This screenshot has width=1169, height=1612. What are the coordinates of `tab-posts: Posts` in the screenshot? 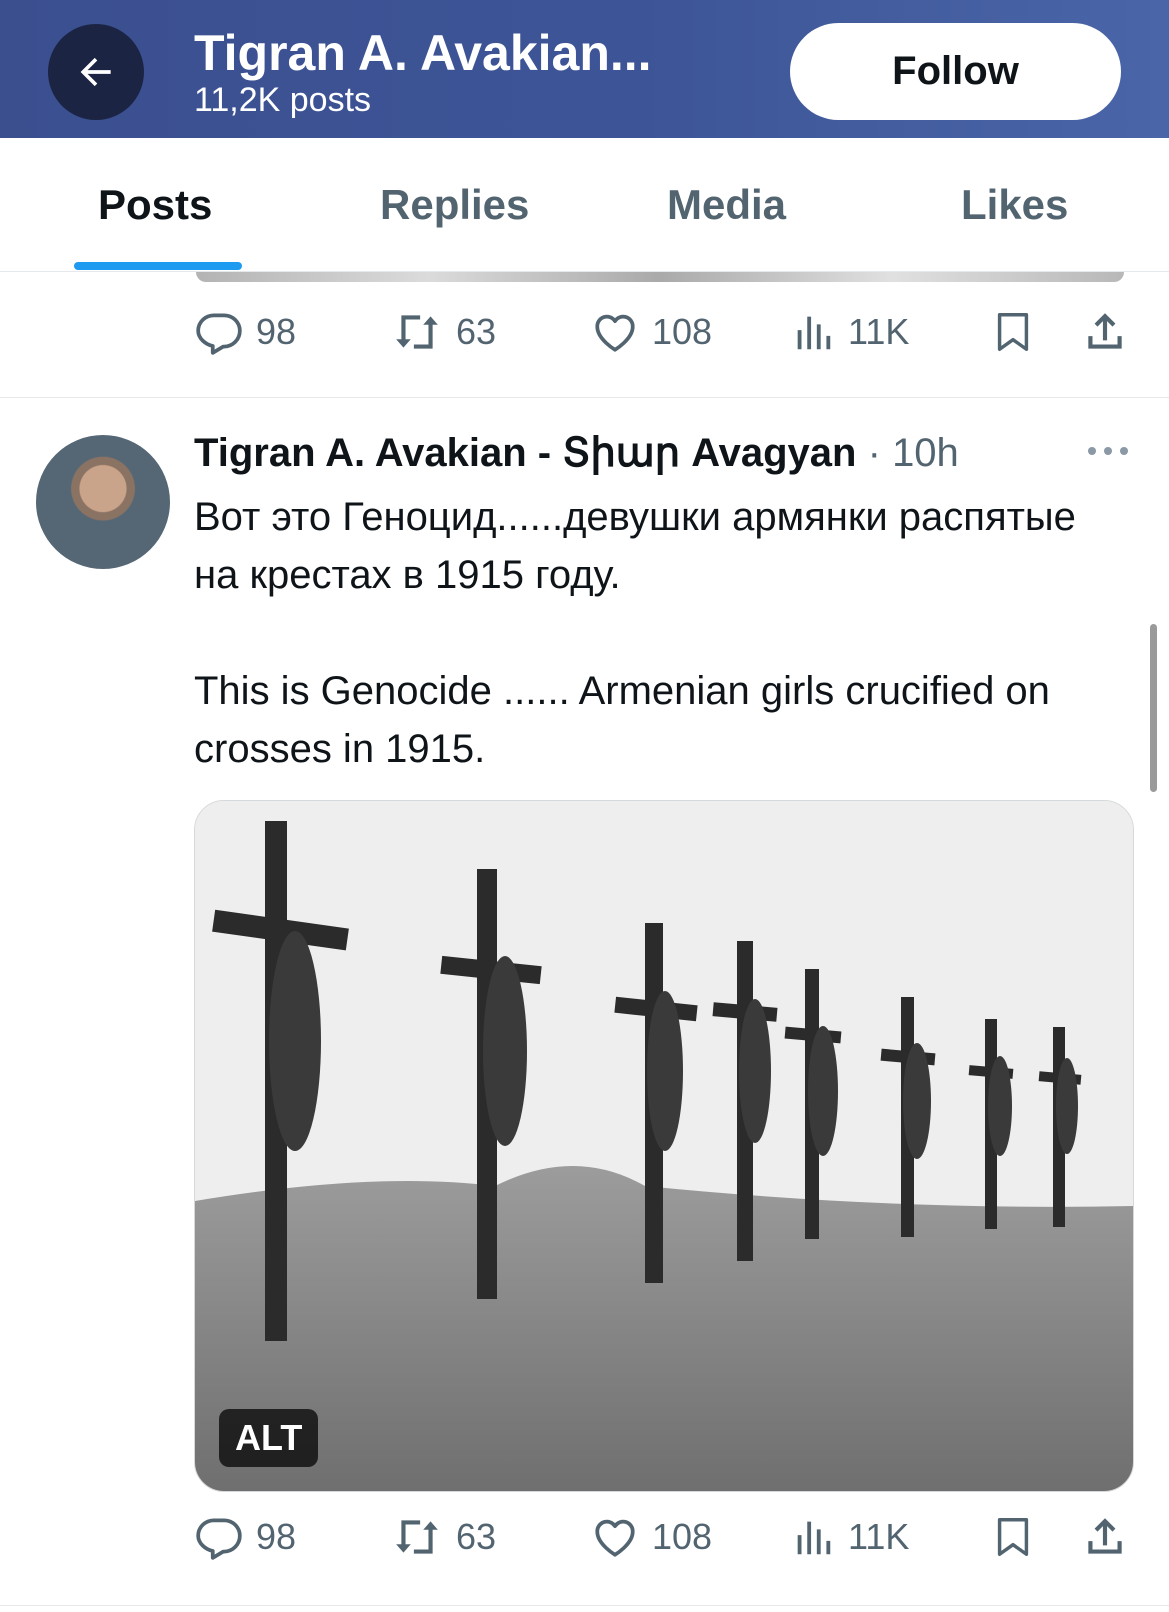 It's located at (155, 205).